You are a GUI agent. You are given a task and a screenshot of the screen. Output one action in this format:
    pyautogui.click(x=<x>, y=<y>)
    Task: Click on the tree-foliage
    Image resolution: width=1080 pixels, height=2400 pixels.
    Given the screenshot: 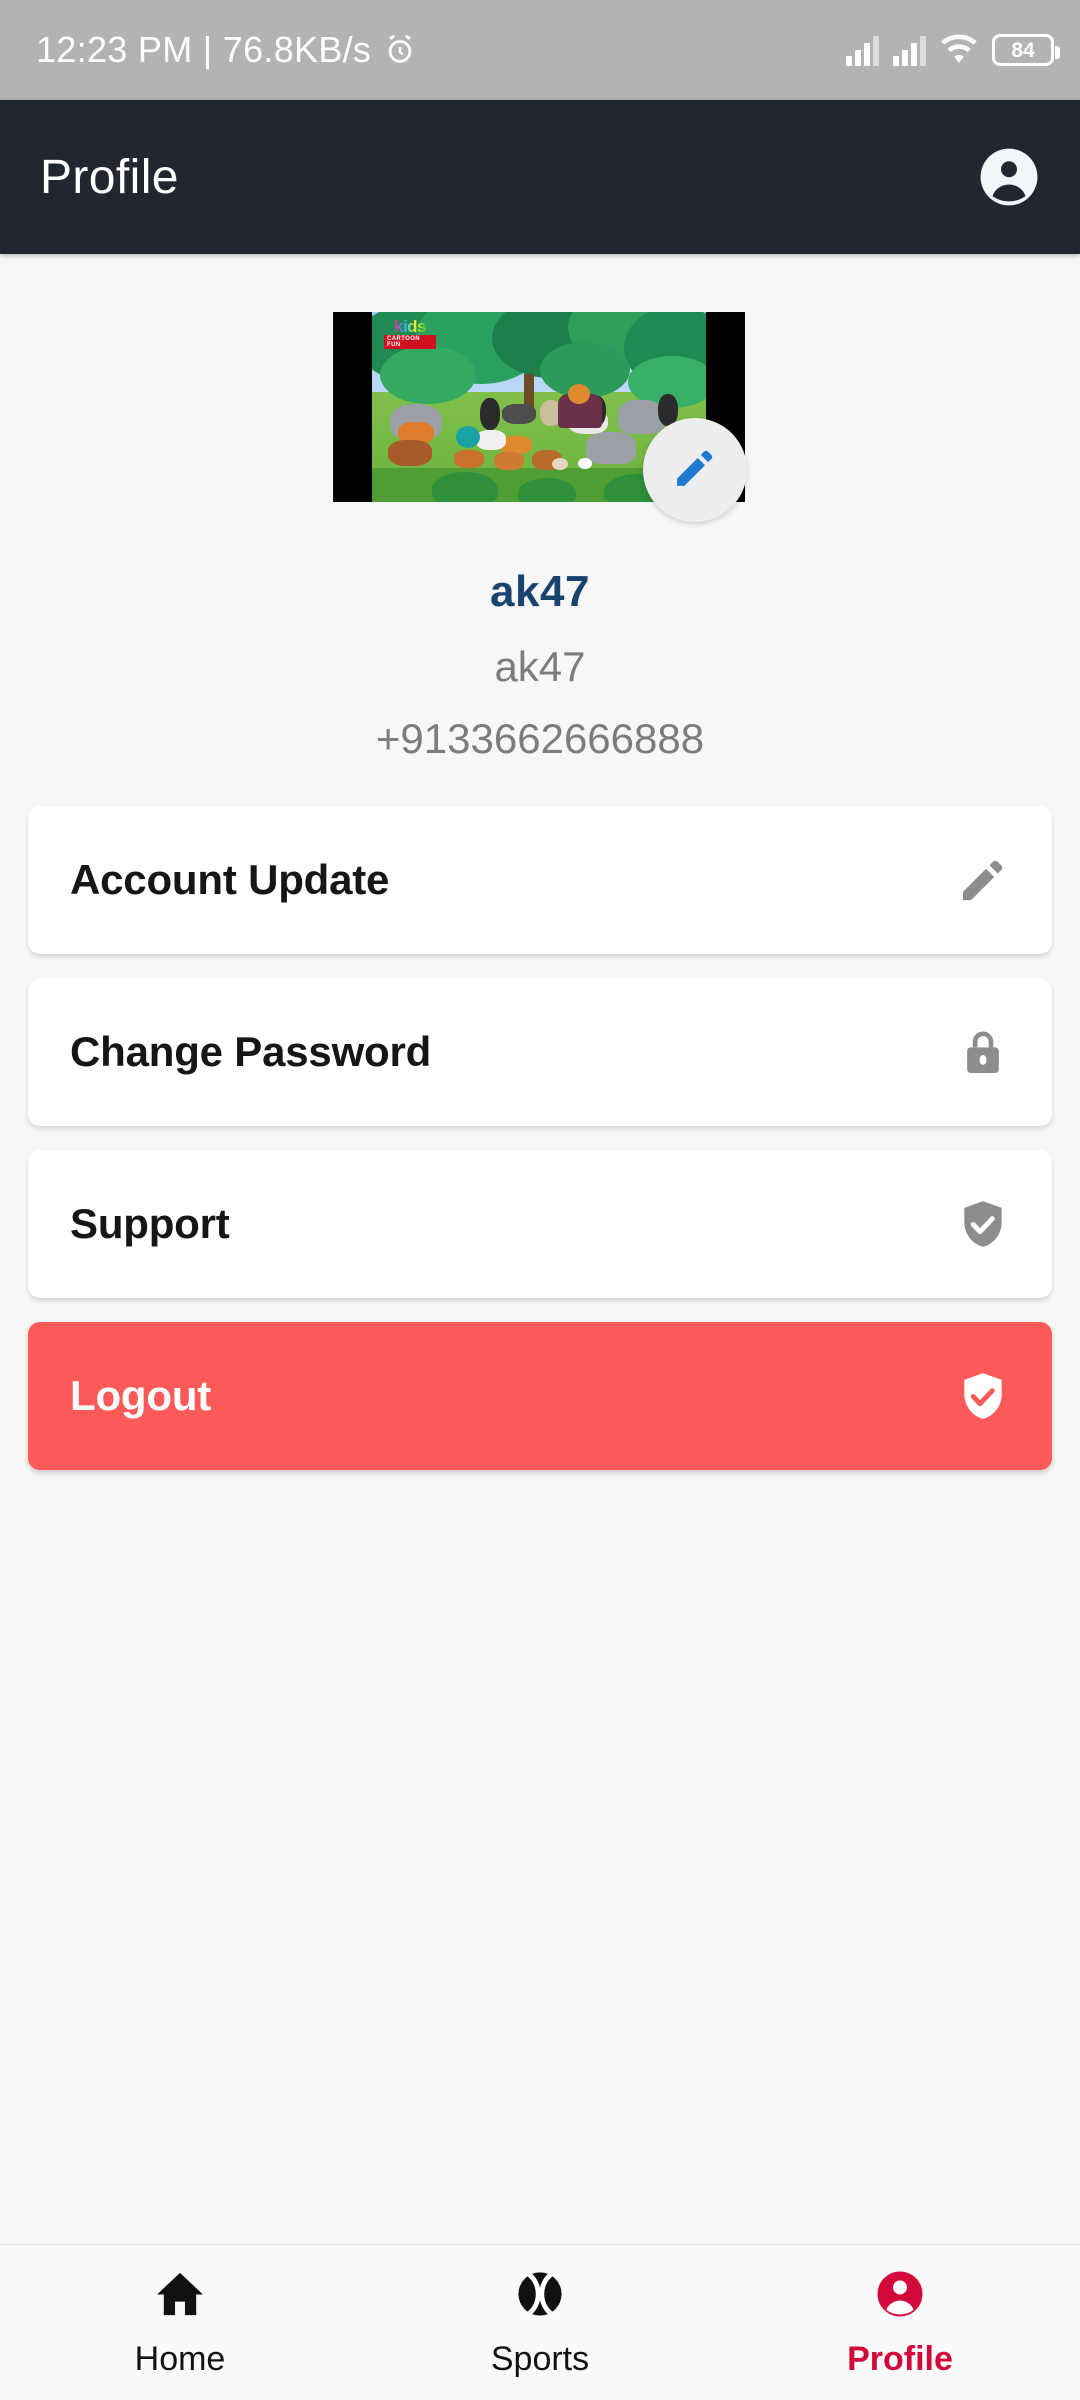 What is the action you would take?
    pyautogui.click(x=428, y=375)
    